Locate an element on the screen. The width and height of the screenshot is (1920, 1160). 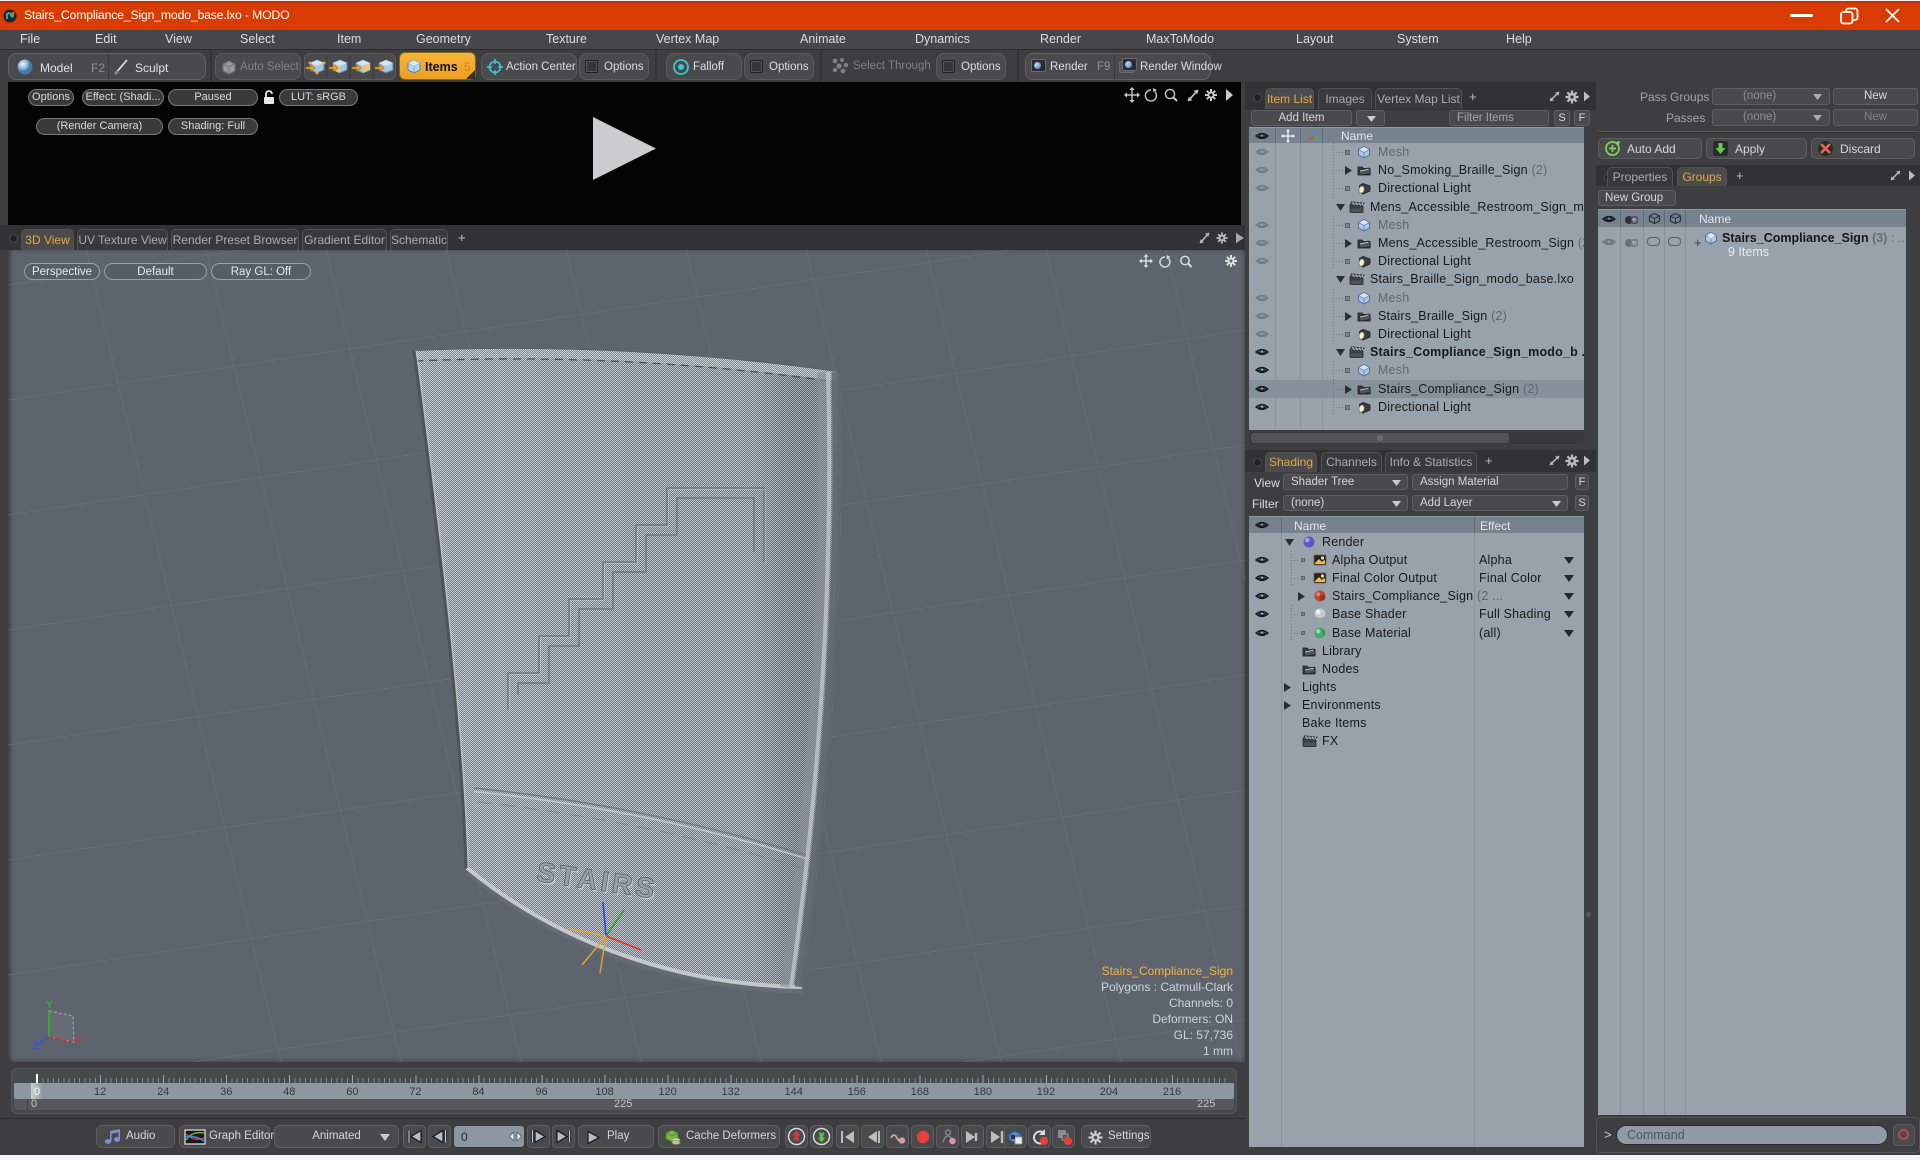
svg-text: Z is located at coordinates (36, 1046).